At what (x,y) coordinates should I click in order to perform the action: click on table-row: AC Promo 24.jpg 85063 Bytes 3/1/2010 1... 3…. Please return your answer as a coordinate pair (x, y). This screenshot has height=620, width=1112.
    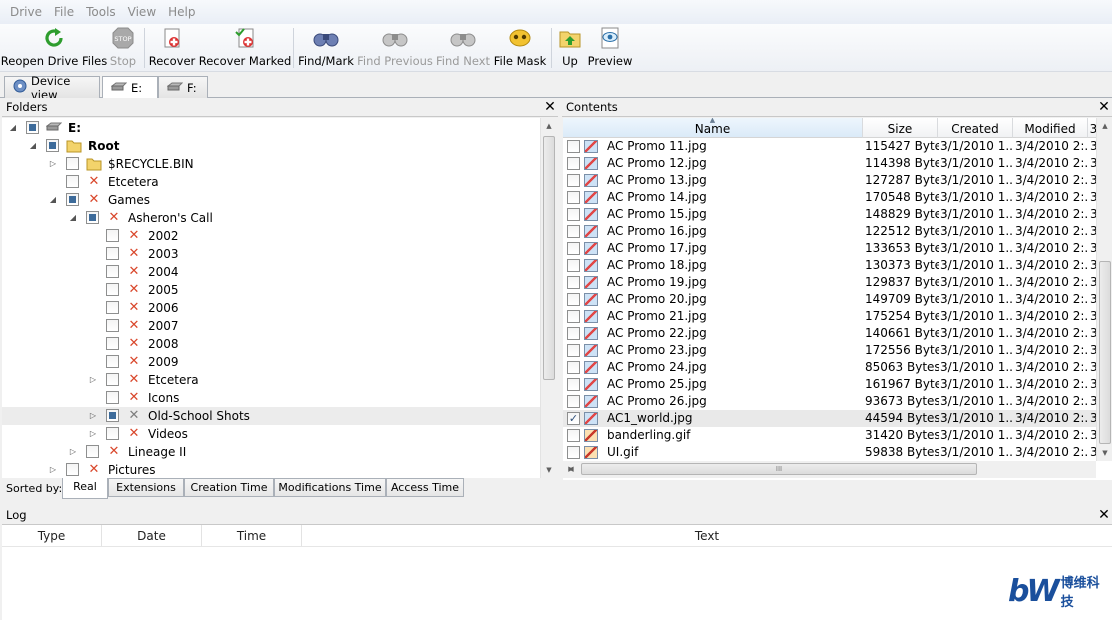
    Looking at the image, I should click on (830, 367).